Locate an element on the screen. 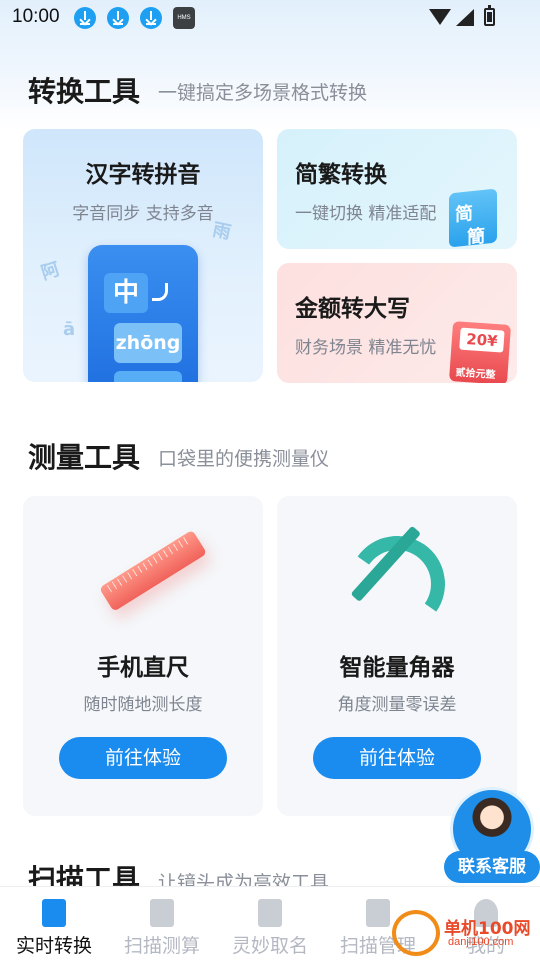 The height and width of the screenshot is (960, 540). money-cn: 贰拾元整 is located at coordinates (475, 374).